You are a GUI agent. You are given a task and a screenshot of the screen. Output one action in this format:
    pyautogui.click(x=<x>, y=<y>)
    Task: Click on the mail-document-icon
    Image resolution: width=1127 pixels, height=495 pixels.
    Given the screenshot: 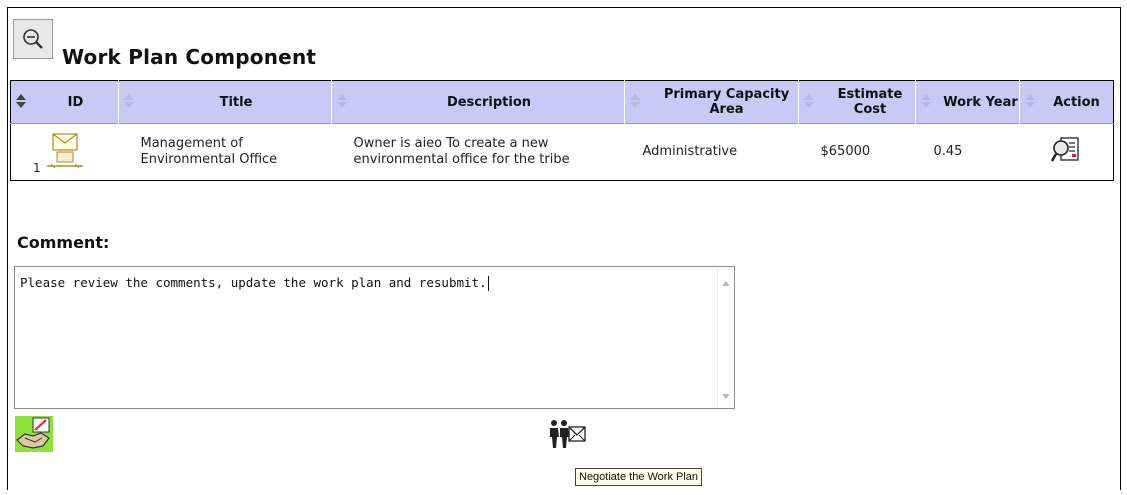 What is the action you would take?
    pyautogui.click(x=65, y=152)
    